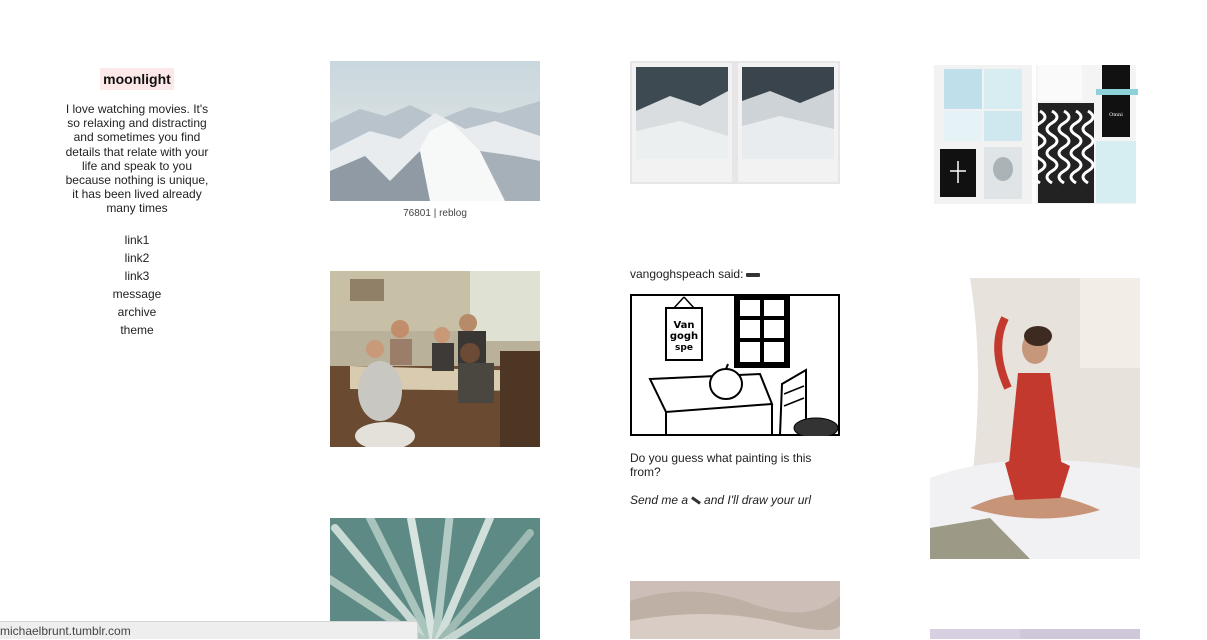 This screenshot has width=1207, height=640. I want to click on ask-question: Do you guess what painting is this from?, so click(721, 465).